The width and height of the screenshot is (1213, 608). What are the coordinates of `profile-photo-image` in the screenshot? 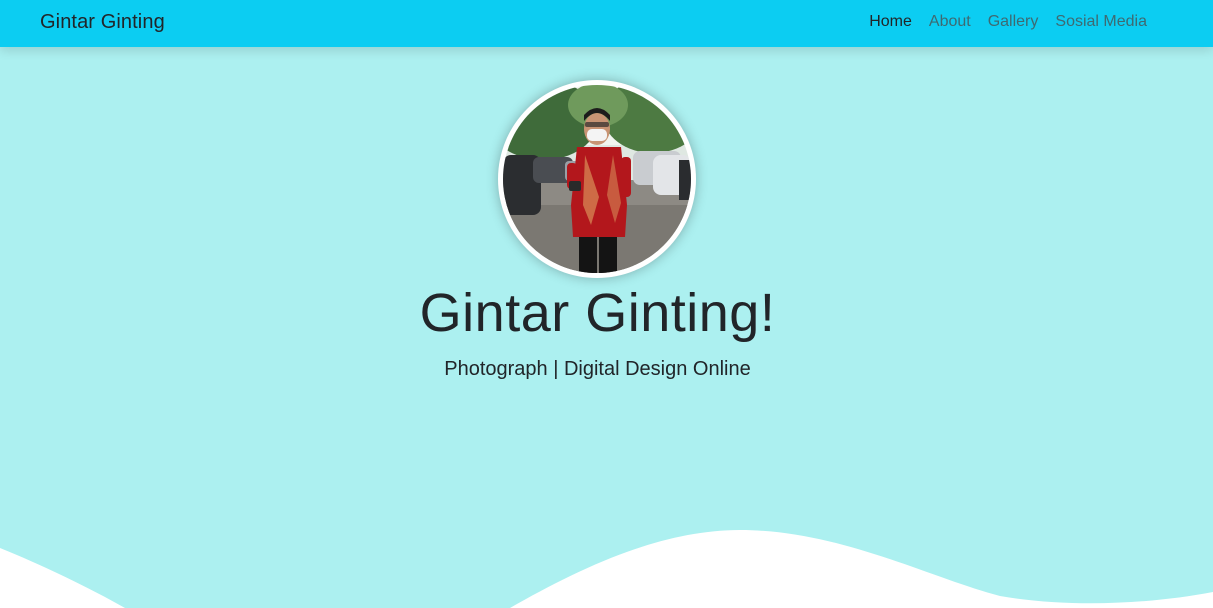 It's located at (597, 179).